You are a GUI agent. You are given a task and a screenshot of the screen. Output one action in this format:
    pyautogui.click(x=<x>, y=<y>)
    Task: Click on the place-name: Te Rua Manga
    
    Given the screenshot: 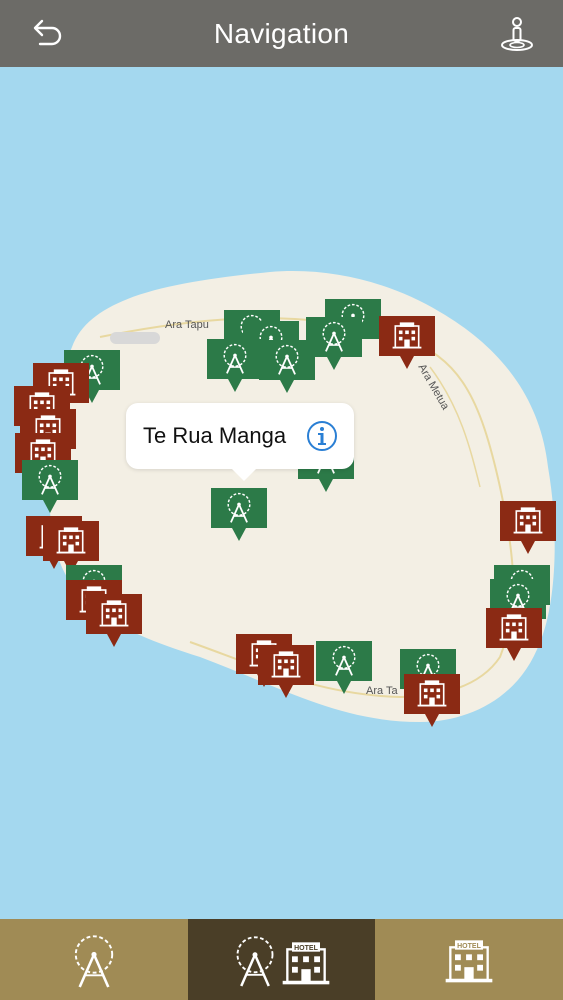 What is the action you would take?
    pyautogui.click(x=215, y=435)
    